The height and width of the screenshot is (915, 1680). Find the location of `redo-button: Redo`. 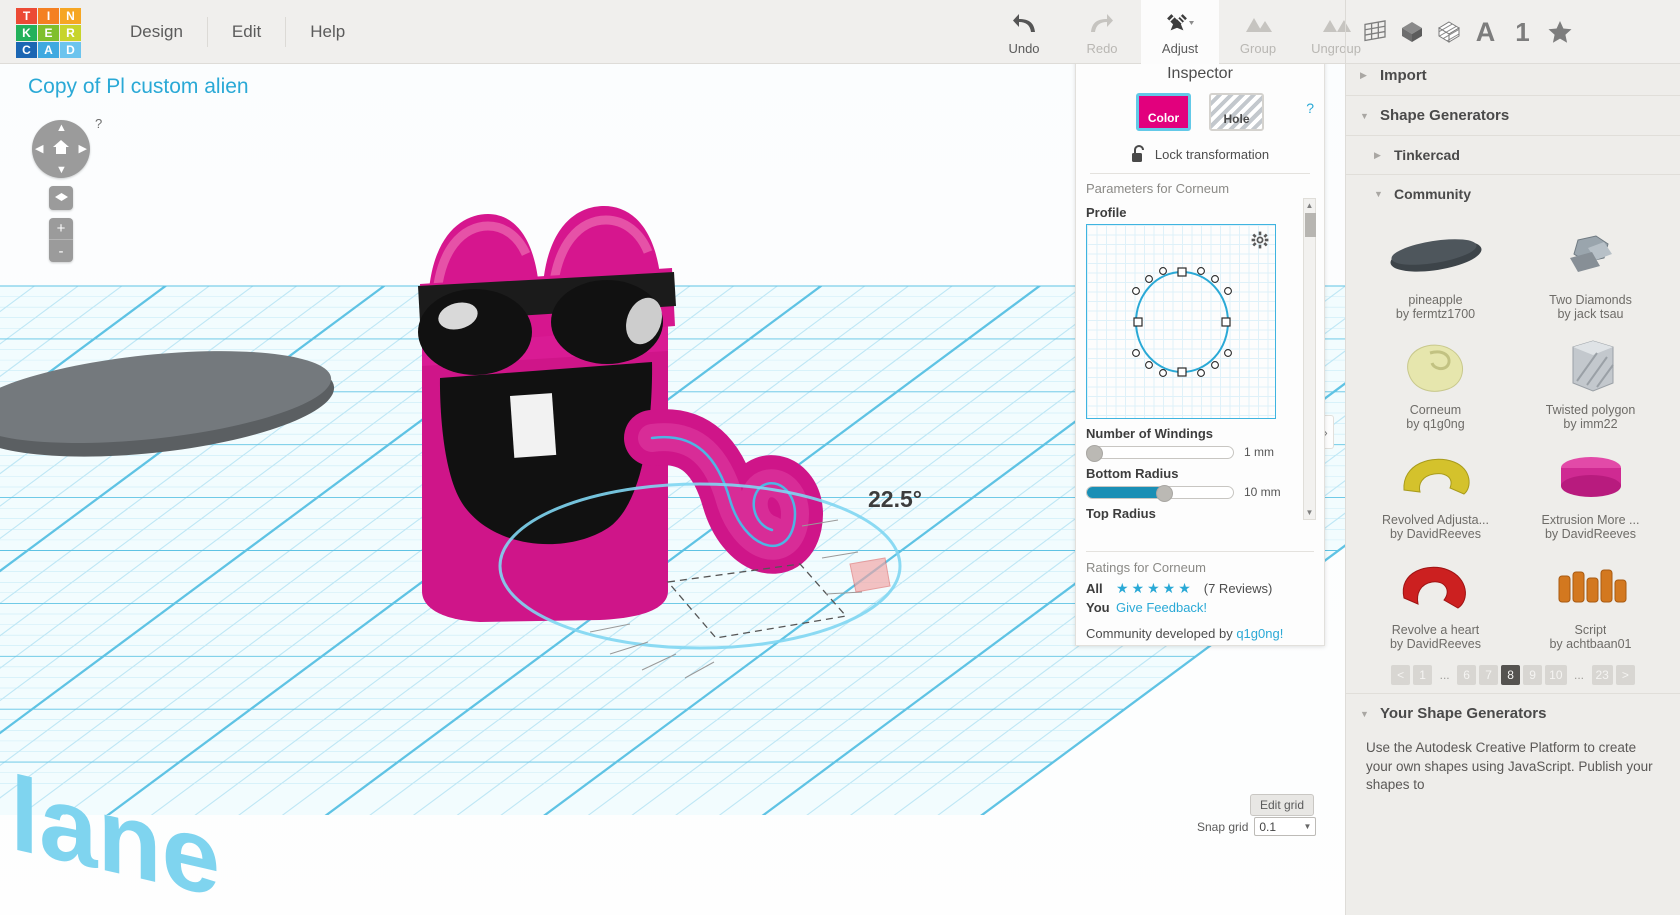

redo-button: Redo is located at coordinates (1102, 32).